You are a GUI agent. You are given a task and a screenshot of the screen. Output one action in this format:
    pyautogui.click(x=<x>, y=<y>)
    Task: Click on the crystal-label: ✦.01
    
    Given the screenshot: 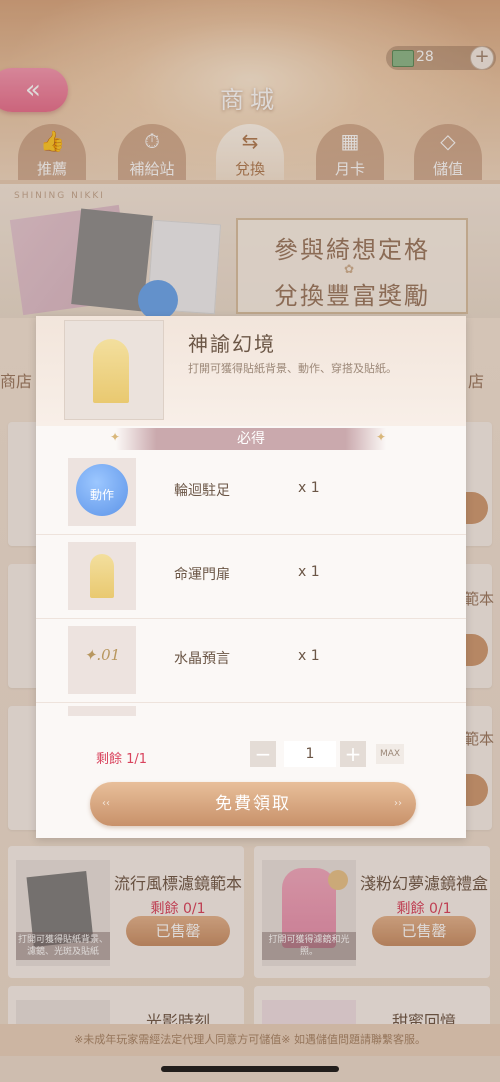 What is the action you would take?
    pyautogui.click(x=102, y=655)
    